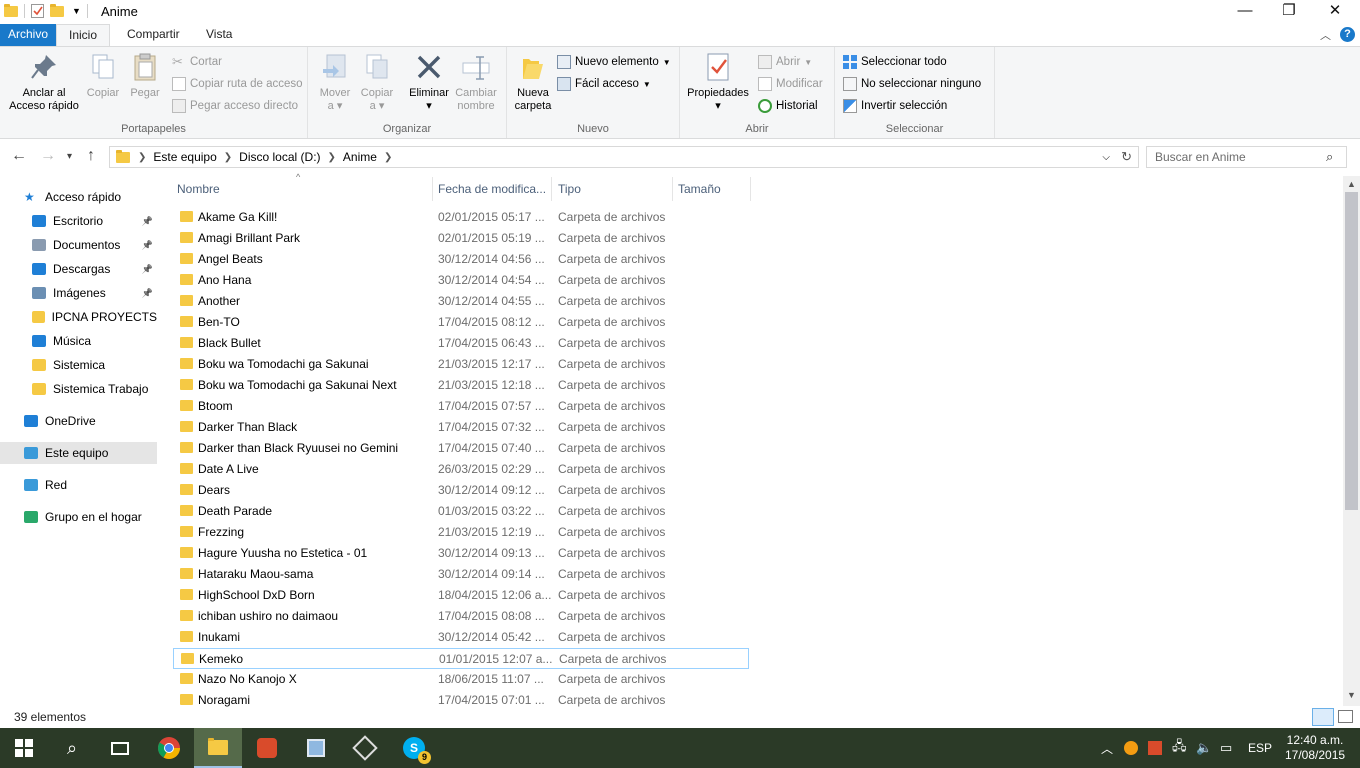 This screenshot has height=768, width=1360. I want to click on properties-check-icon, so click(37, 11).